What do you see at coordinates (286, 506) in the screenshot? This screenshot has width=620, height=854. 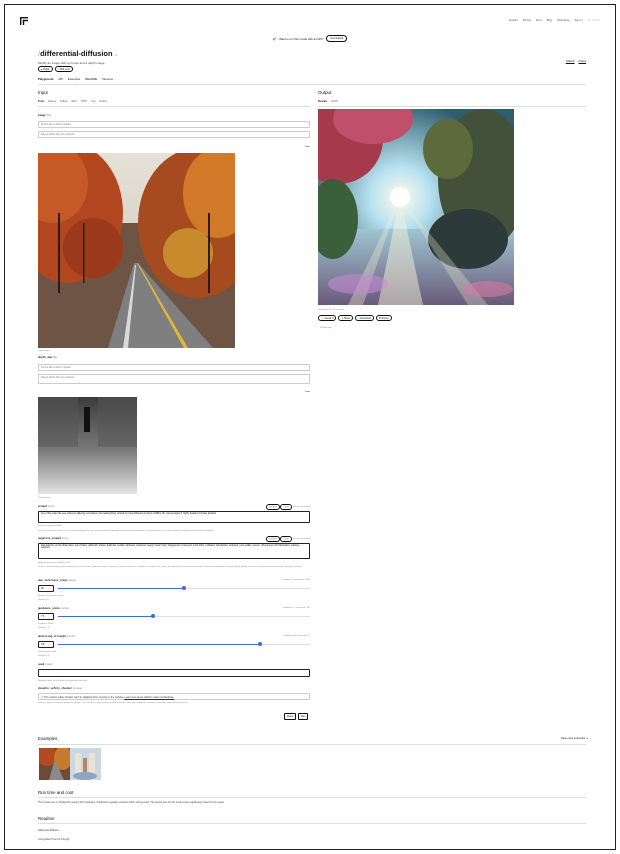 I see `prompt-clear-button: Clear` at bounding box center [286, 506].